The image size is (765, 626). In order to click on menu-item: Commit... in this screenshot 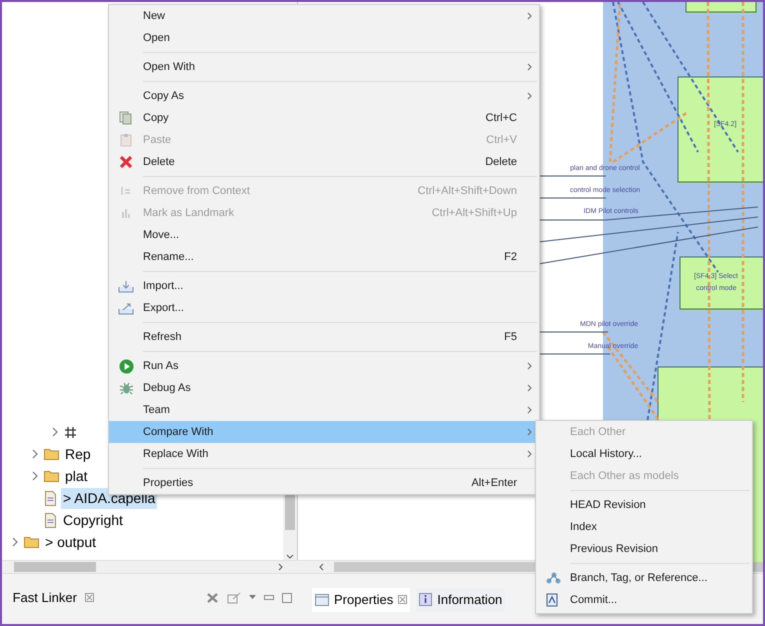, I will do `click(644, 600)`.